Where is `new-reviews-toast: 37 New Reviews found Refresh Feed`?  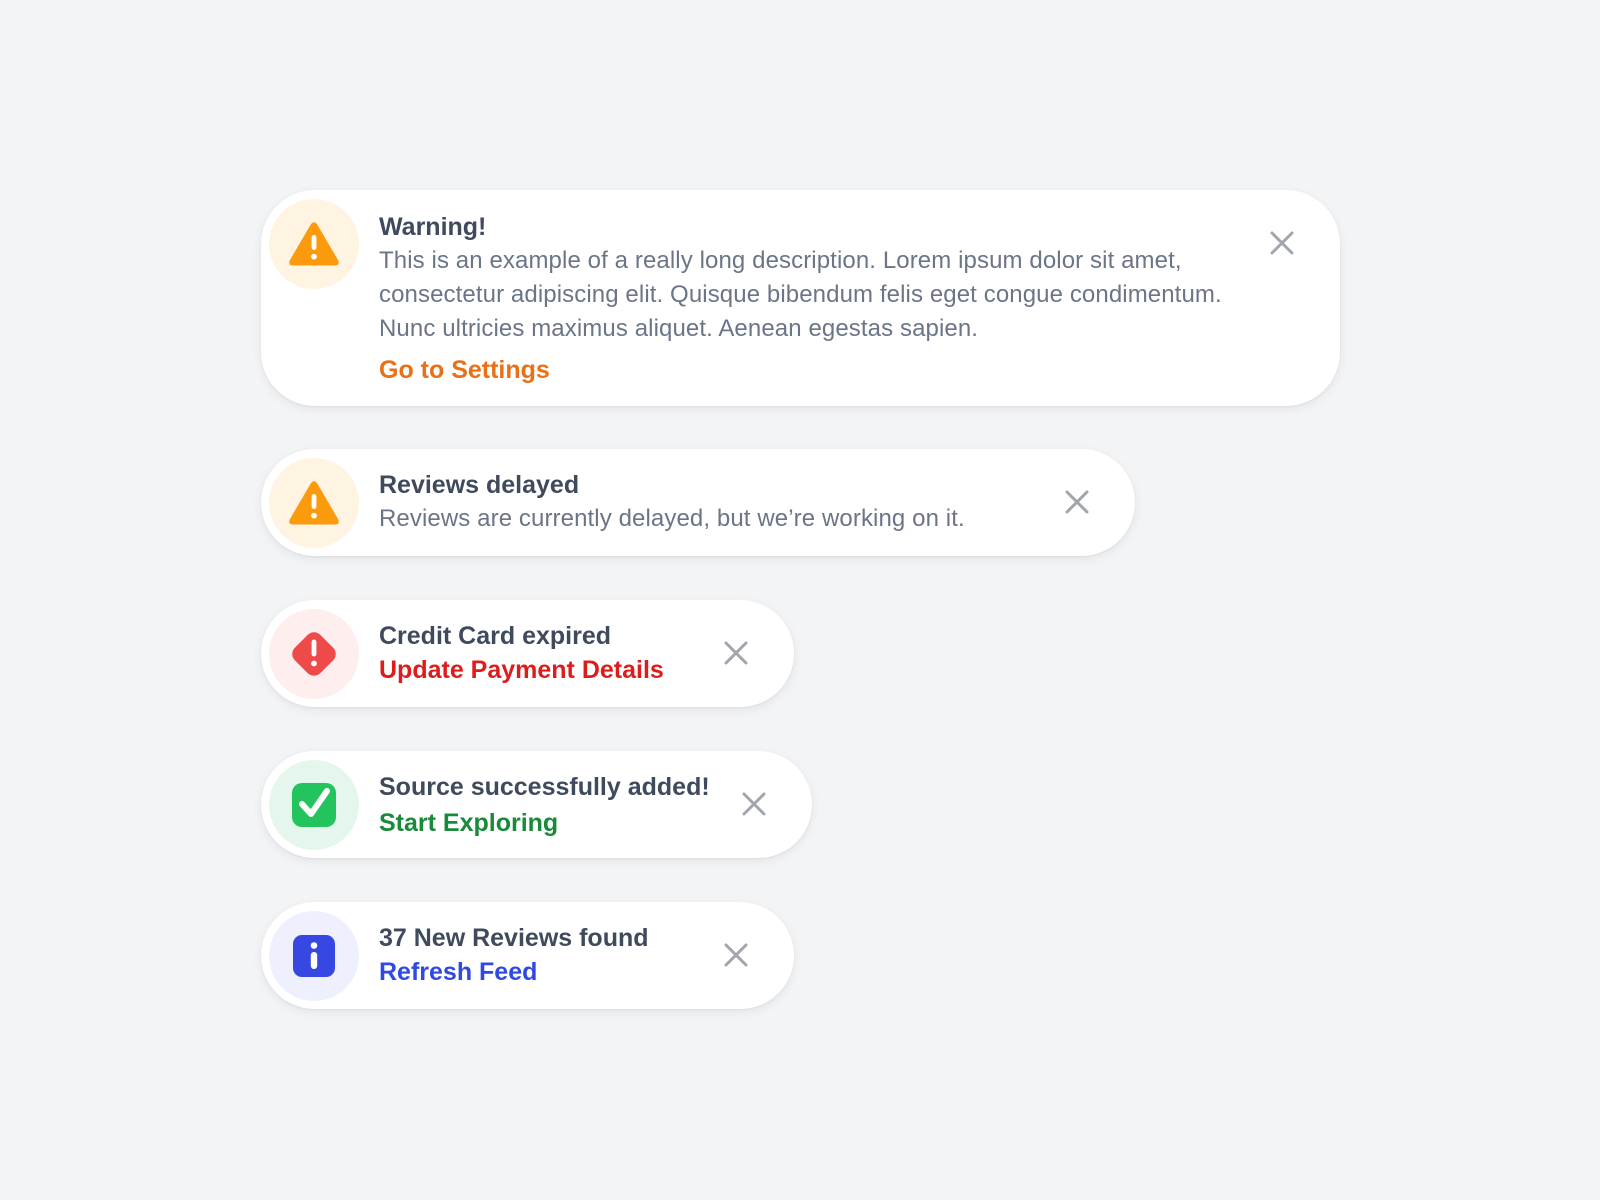
new-reviews-toast: 37 New Reviews found Refresh Feed is located at coordinates (527, 955).